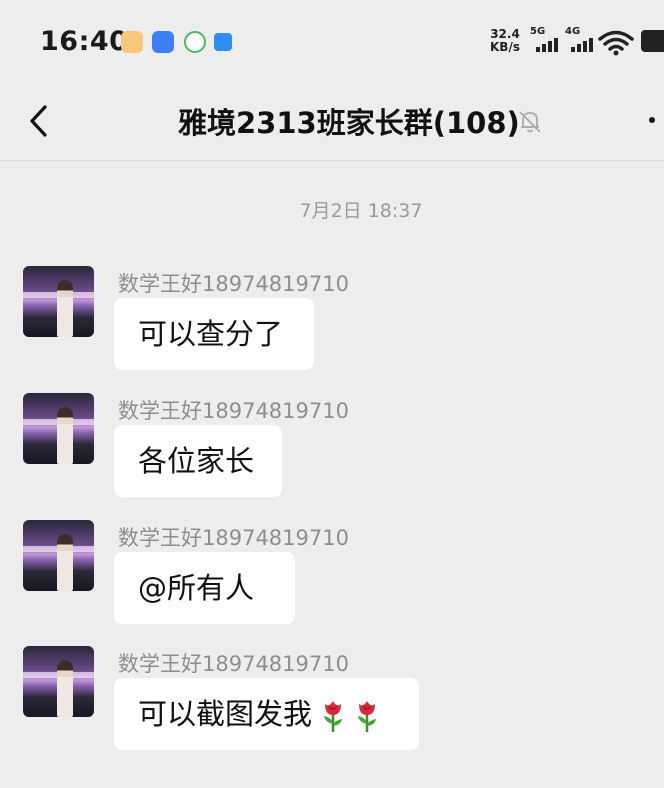  I want to click on wifi-icon, so click(616, 43).